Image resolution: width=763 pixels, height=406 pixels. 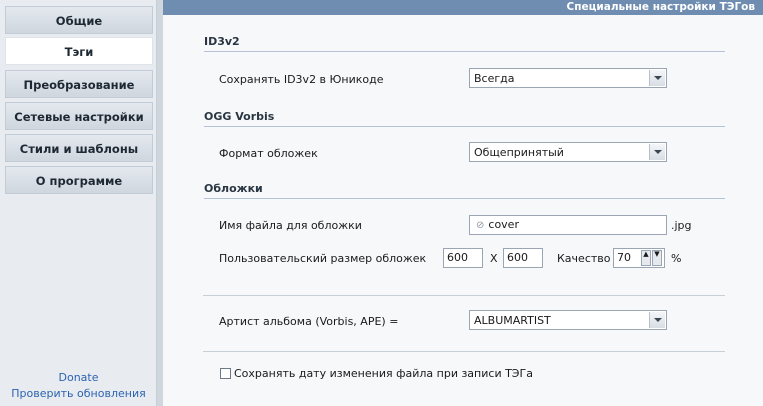 What do you see at coordinates (568, 320) in the screenshot?
I see `album-artist-select: ALBUMARTIST` at bounding box center [568, 320].